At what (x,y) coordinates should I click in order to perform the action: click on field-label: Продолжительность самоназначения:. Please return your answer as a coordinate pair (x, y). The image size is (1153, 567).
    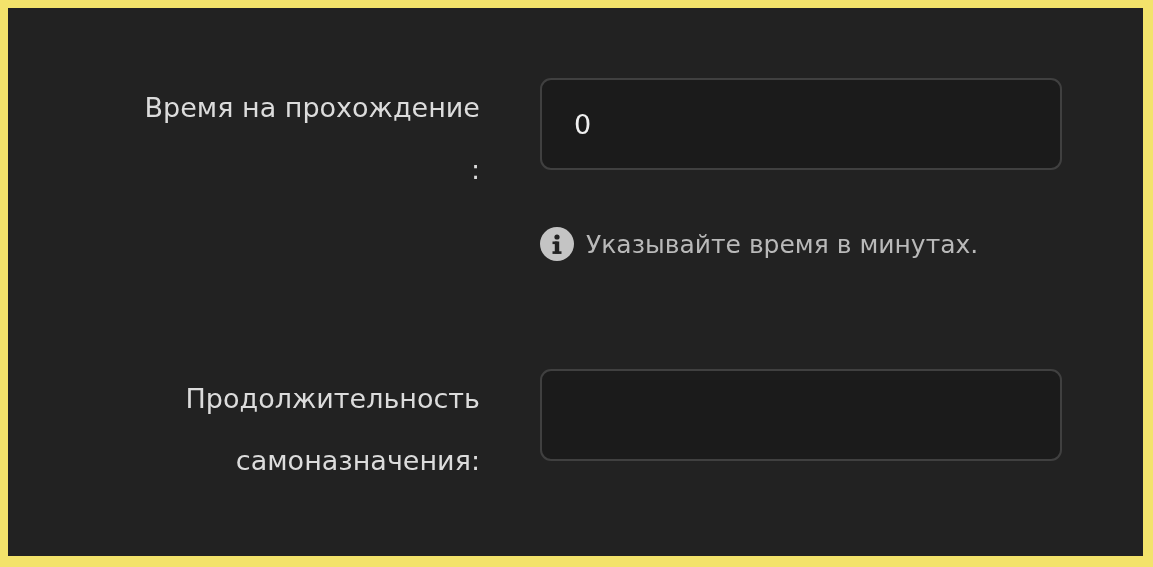
    Looking at the image, I should click on (332, 430).